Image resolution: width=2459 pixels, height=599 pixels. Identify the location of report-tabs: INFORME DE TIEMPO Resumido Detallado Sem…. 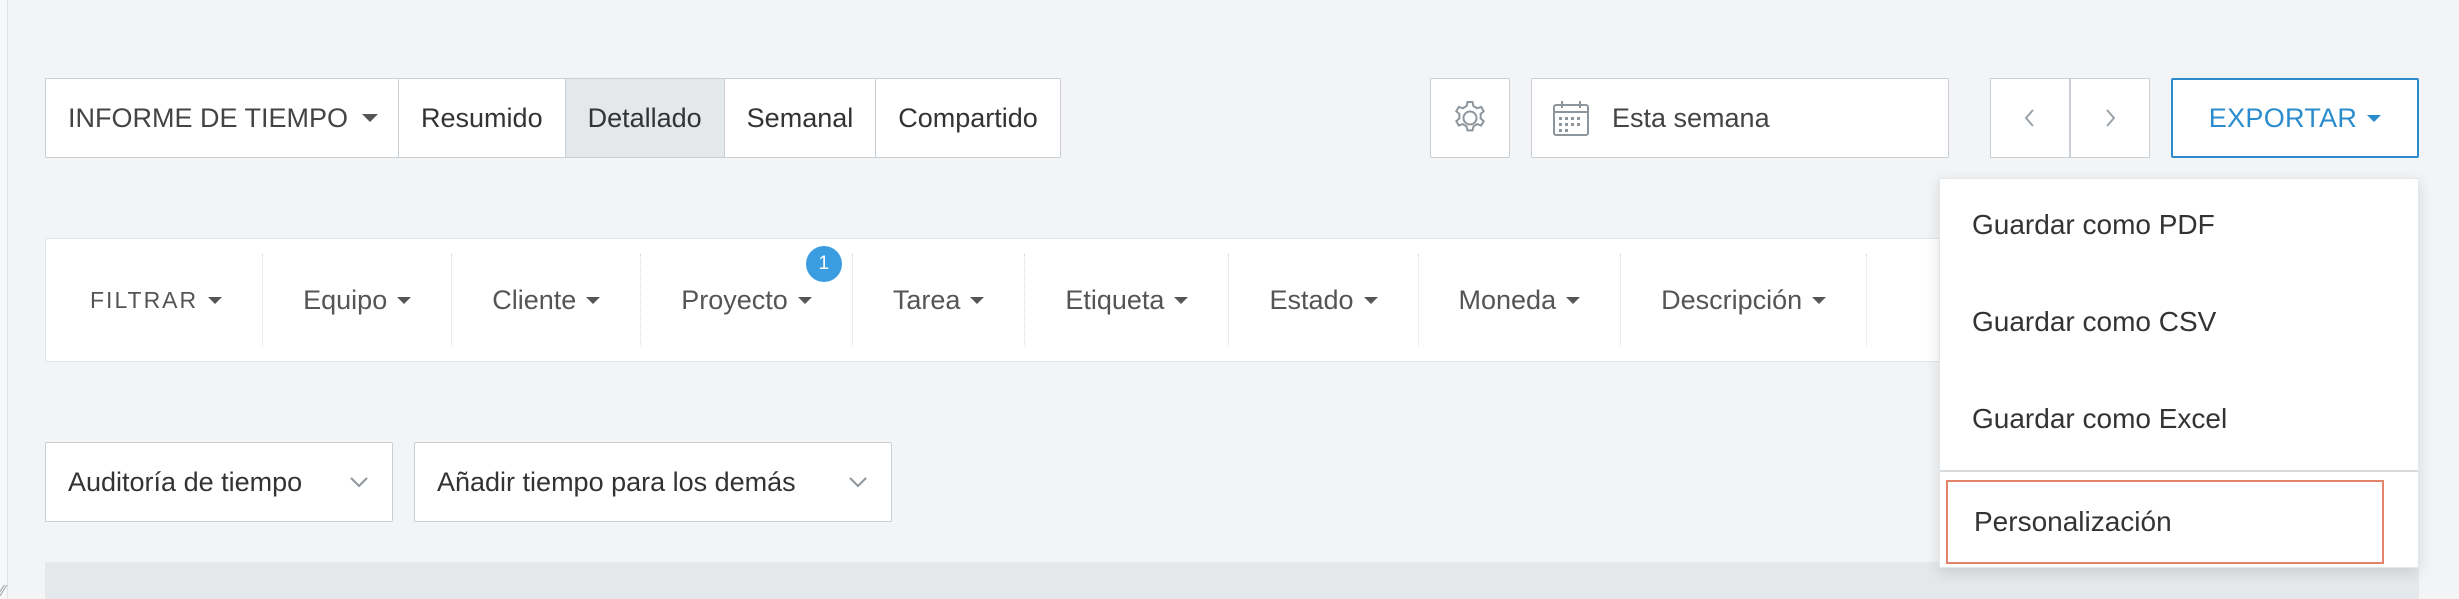
(553, 118).